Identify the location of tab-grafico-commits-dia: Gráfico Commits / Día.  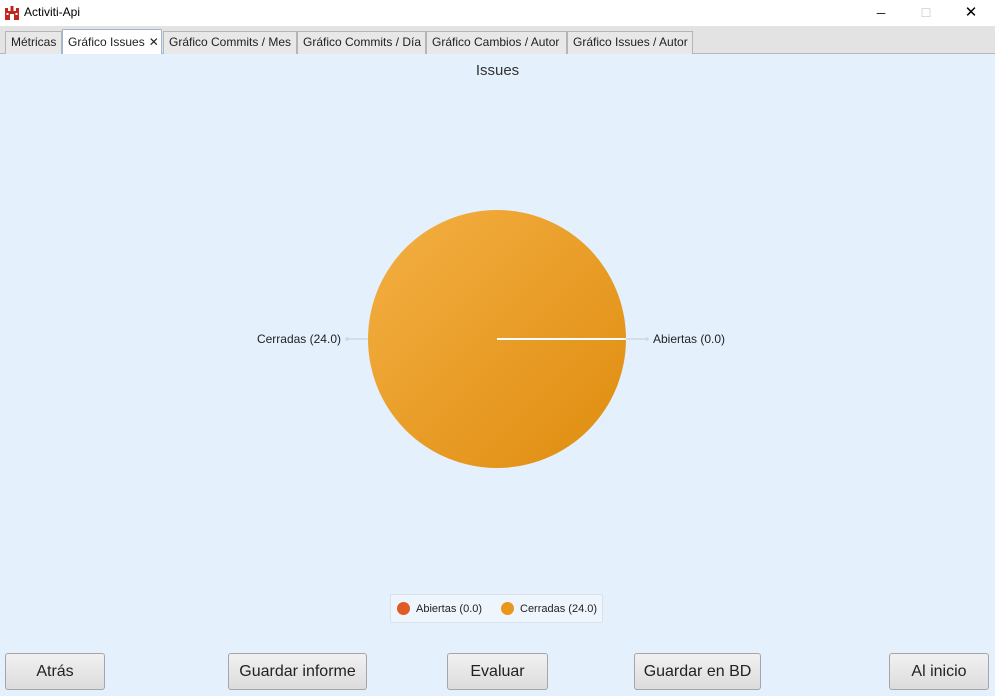
(361, 42).